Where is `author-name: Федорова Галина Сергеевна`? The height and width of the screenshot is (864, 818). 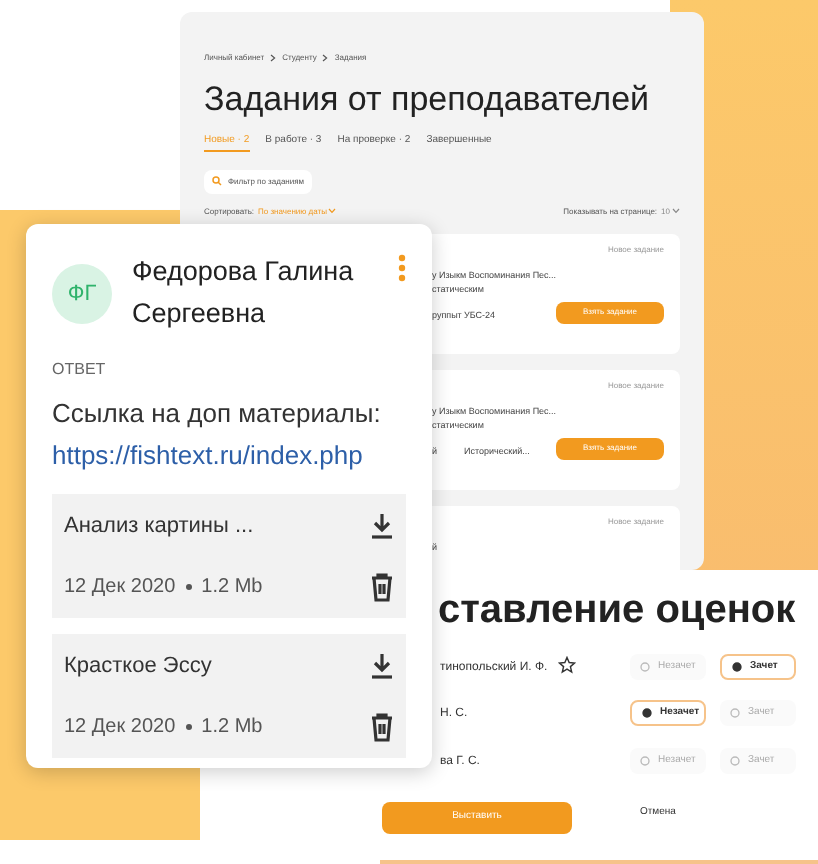 author-name: Федорова Галина Сергеевна is located at coordinates (244, 293).